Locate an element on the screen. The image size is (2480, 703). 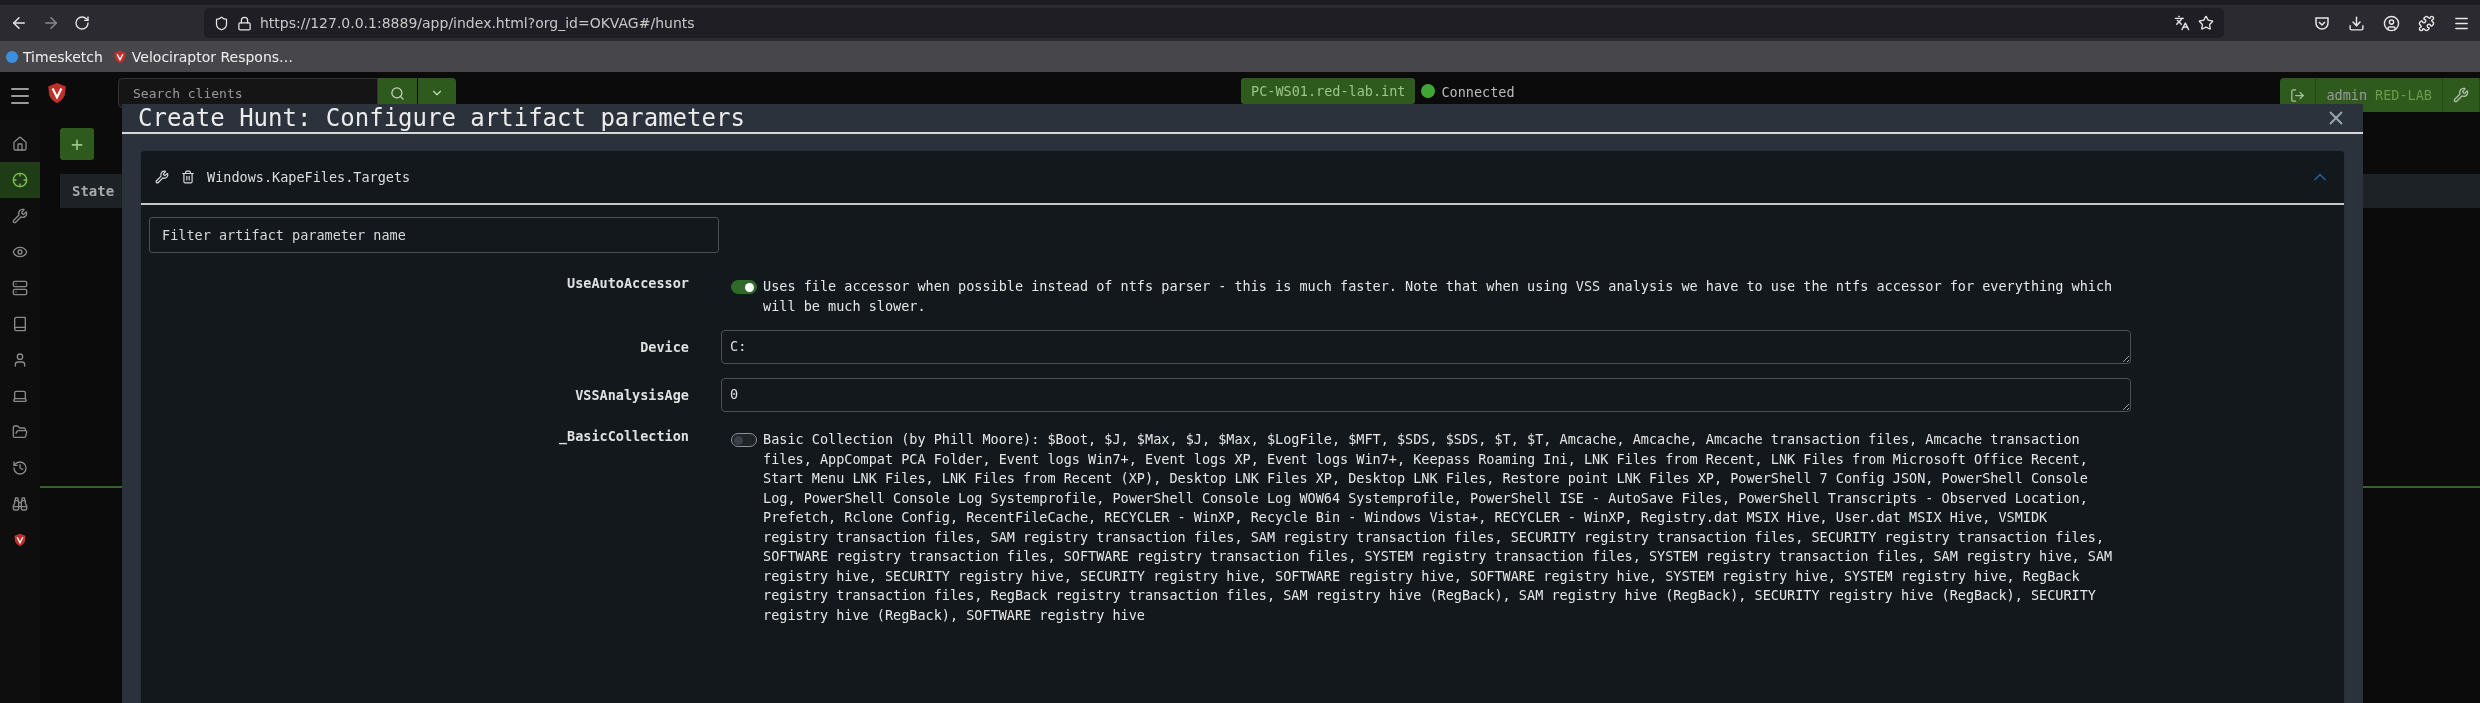
trash-icon is located at coordinates (188, 177).